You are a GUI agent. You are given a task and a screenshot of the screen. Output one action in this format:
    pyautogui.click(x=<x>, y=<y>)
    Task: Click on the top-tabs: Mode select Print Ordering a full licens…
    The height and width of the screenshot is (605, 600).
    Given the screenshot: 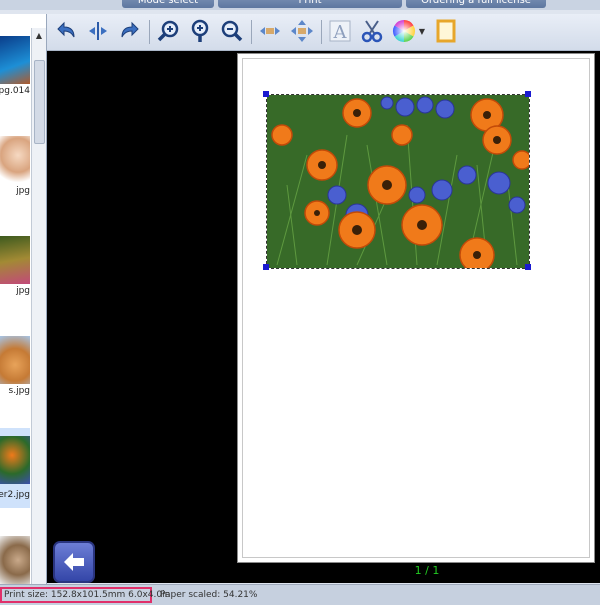 What is the action you would take?
    pyautogui.click(x=300, y=5)
    